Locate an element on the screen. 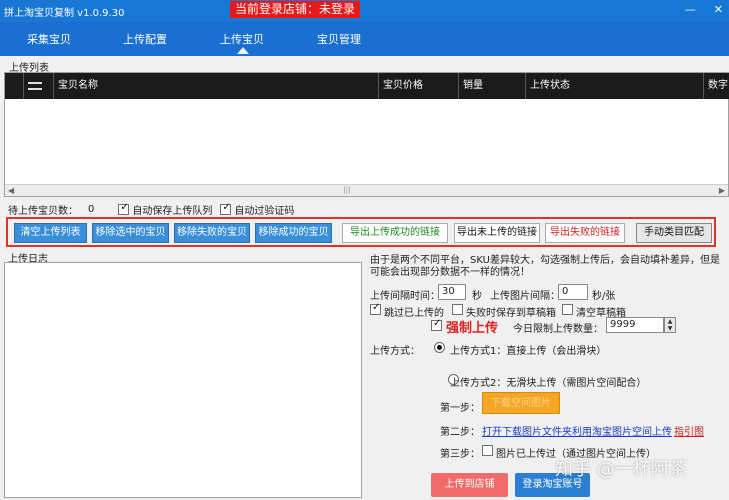  column-item-name: 宝贝名称 is located at coordinates (215, 86).